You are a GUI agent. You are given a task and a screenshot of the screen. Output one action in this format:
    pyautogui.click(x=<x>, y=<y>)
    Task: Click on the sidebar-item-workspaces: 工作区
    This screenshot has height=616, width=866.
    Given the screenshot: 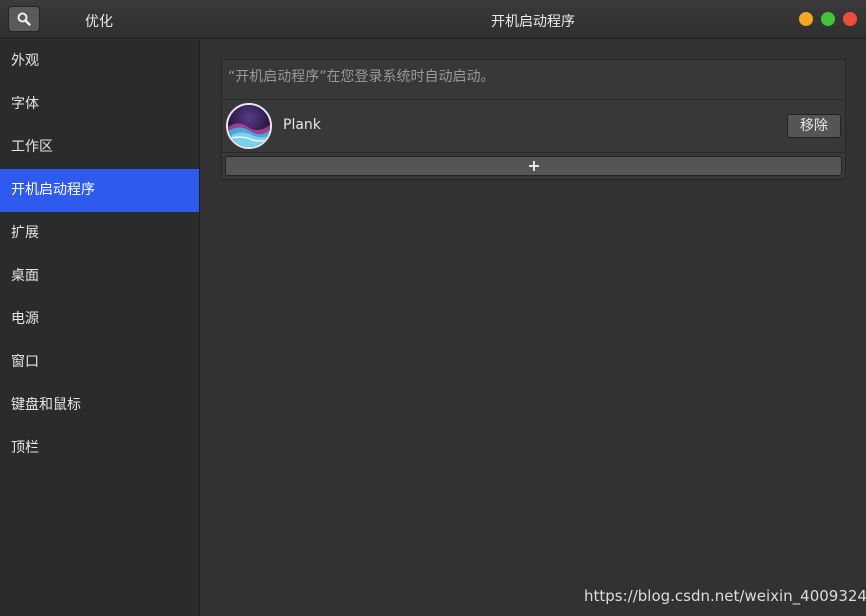 What is the action you would take?
    pyautogui.click(x=99, y=147)
    